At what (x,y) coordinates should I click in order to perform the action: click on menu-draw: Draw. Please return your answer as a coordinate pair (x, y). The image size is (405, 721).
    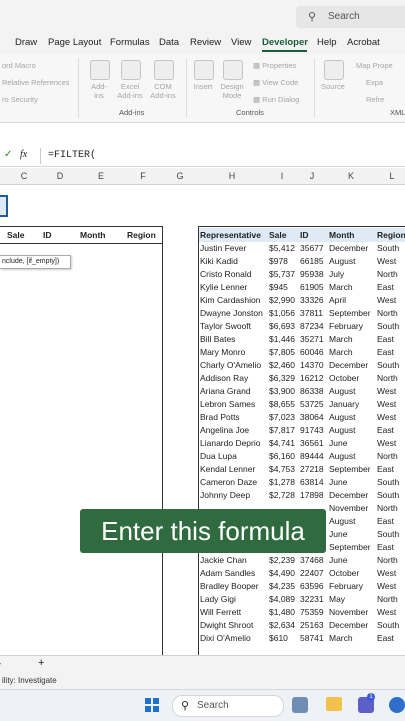
    Looking at the image, I should click on (26, 42).